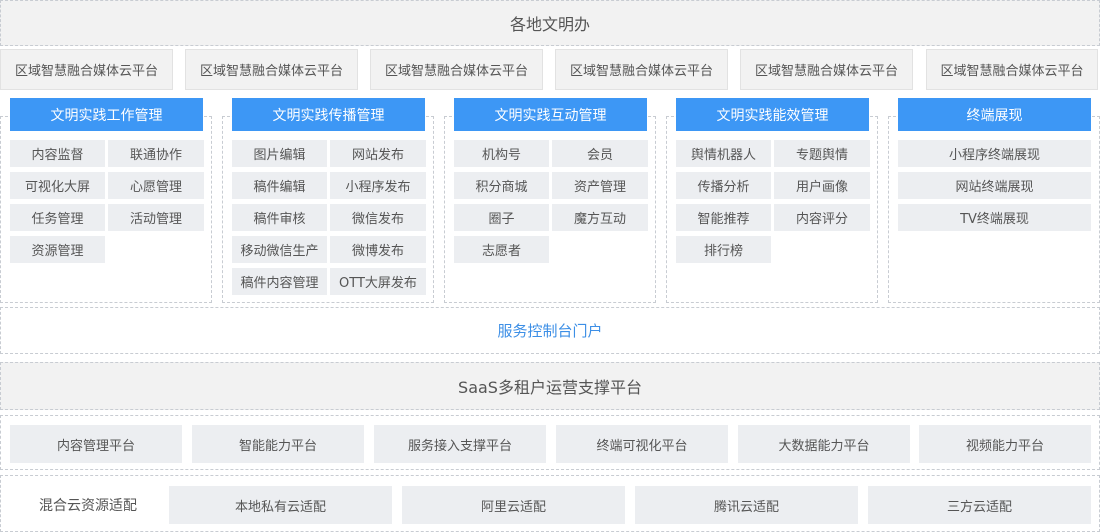 This screenshot has height=532, width=1100. Describe the element at coordinates (378, 281) in the screenshot. I see `module-cell: OTT大屏发布` at that location.